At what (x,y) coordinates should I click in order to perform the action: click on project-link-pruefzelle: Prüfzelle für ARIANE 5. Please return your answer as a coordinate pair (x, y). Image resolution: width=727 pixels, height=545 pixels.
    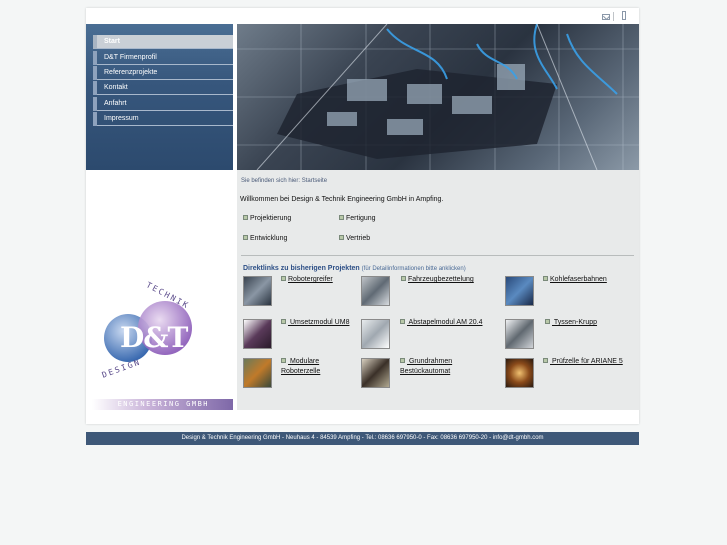
    Looking at the image, I should click on (583, 362).